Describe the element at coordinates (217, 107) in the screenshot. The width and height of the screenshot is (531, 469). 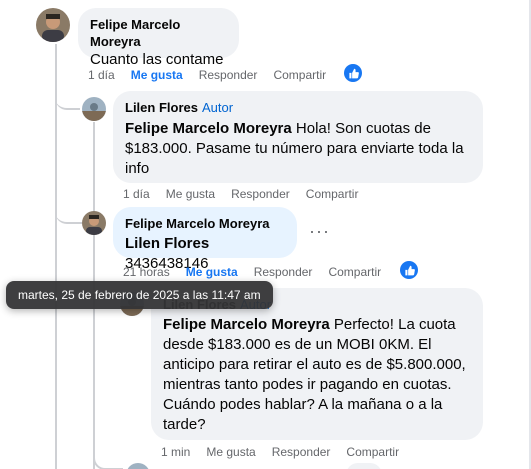
I see `author-badge: Autor` at that location.